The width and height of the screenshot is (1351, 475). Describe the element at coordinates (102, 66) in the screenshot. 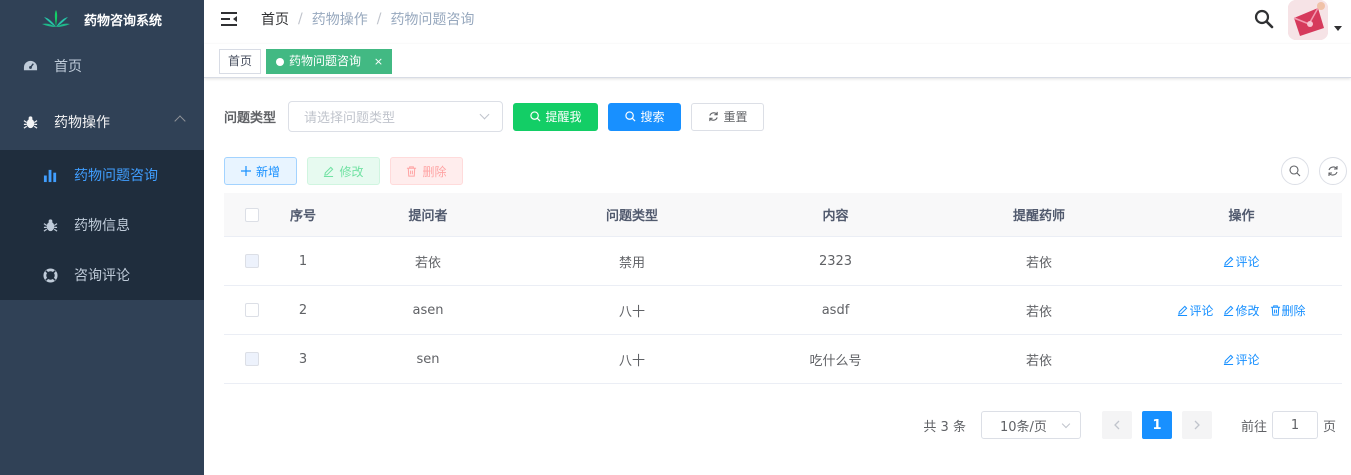

I see `sidebar-item-home: 首页` at that location.